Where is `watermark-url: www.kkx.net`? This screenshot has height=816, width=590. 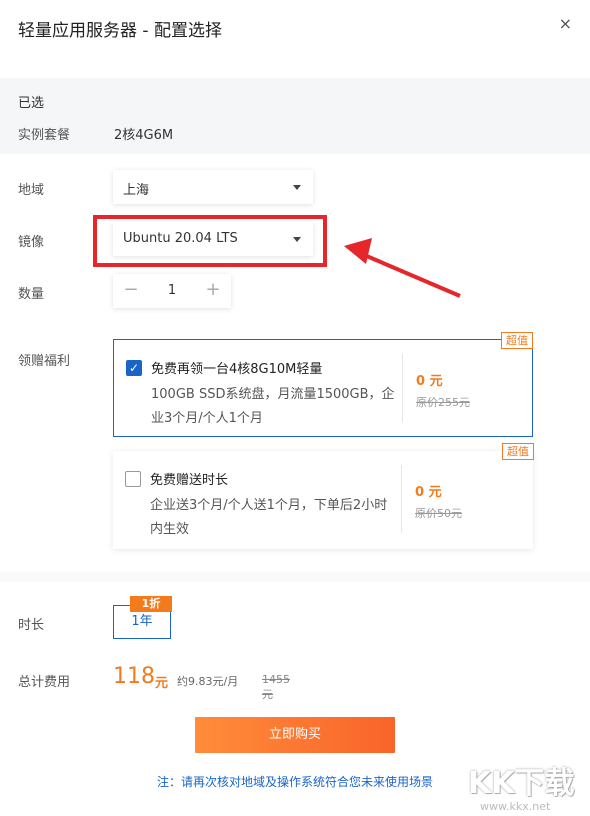
watermark-url: www.kkx.net is located at coordinates (515, 806).